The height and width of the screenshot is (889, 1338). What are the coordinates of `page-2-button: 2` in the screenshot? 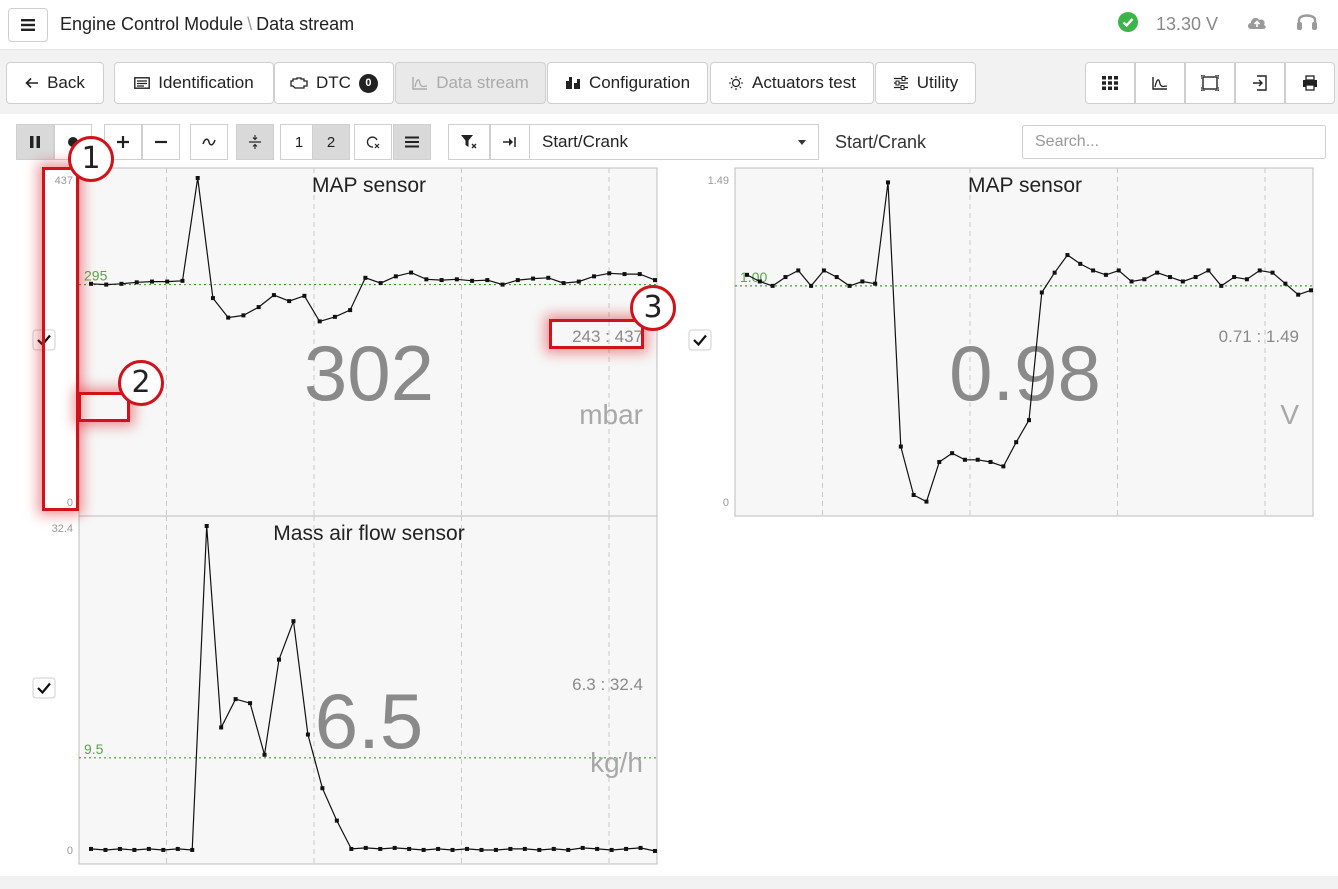 It's located at (331, 142).